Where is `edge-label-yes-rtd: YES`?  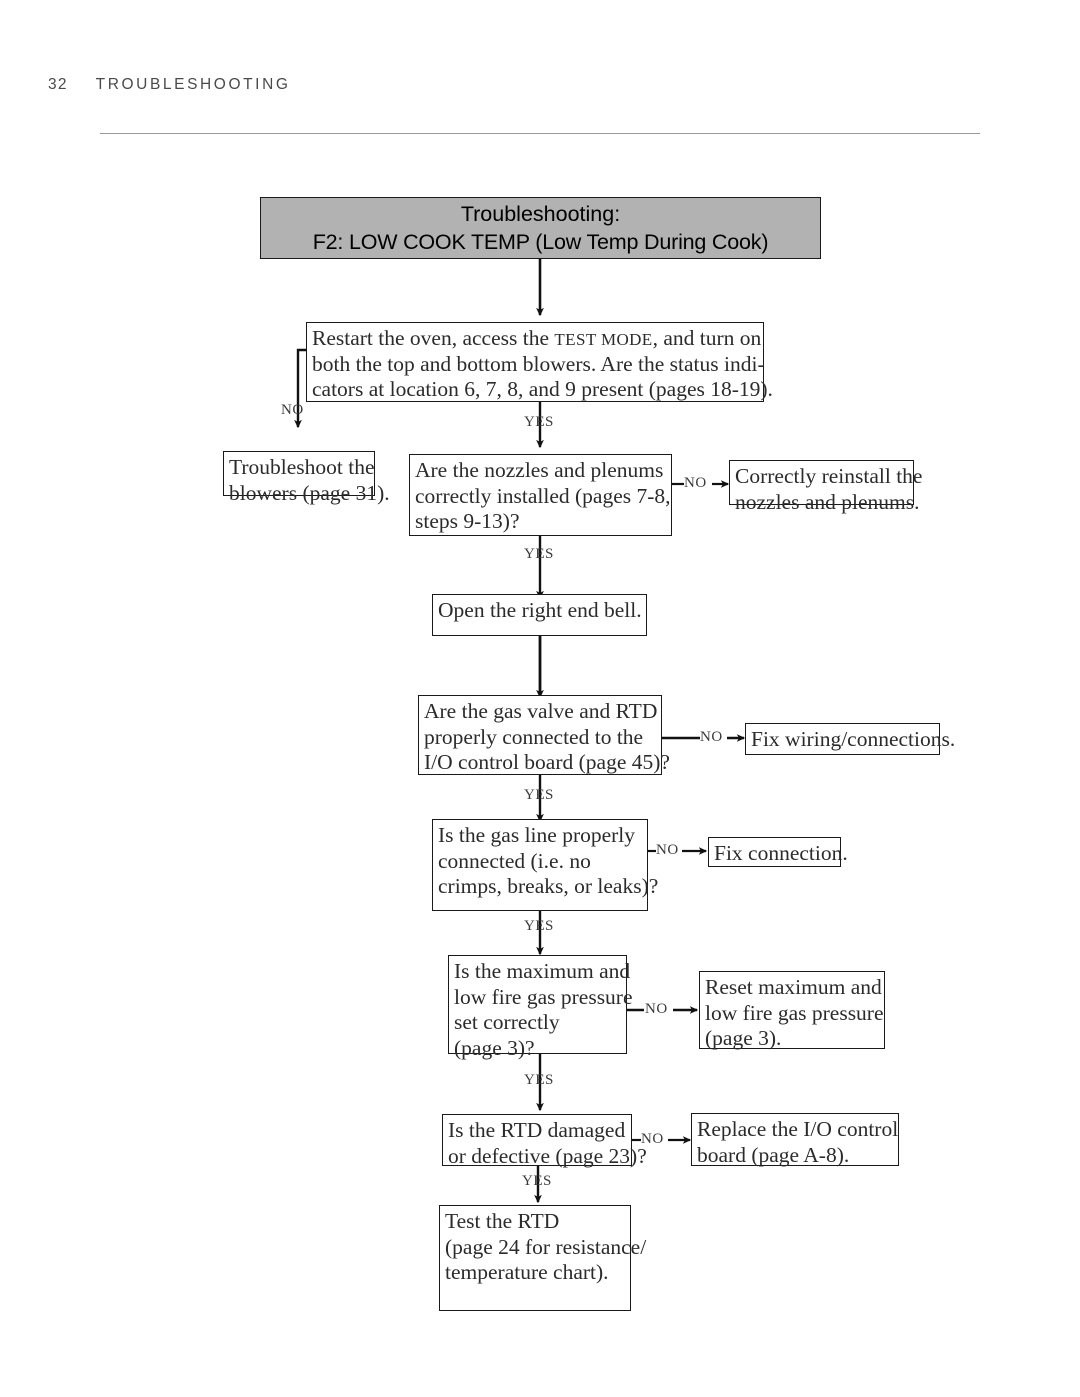
edge-label-yes-rtd: YES is located at coordinates (537, 1181).